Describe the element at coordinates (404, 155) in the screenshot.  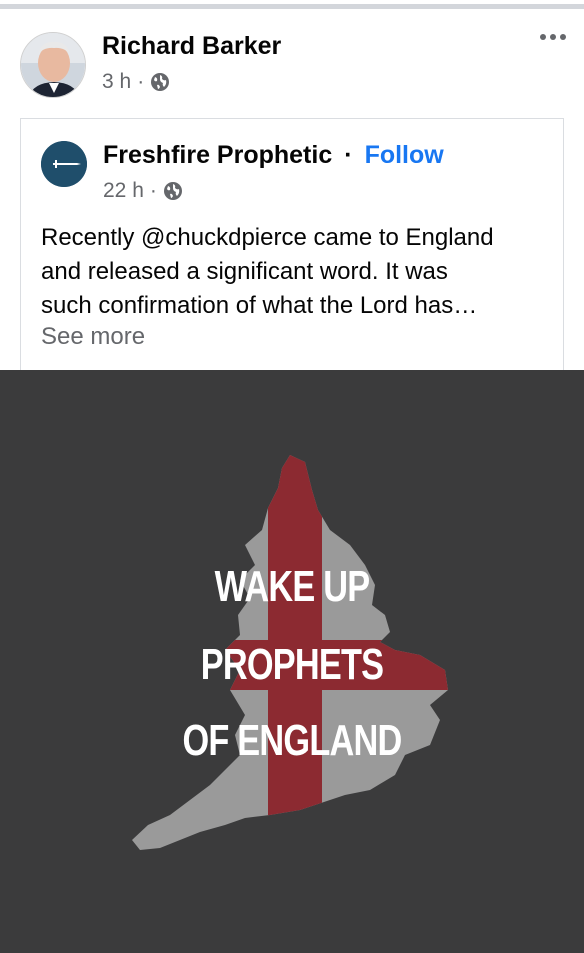
I see `follow-button: Follow` at that location.